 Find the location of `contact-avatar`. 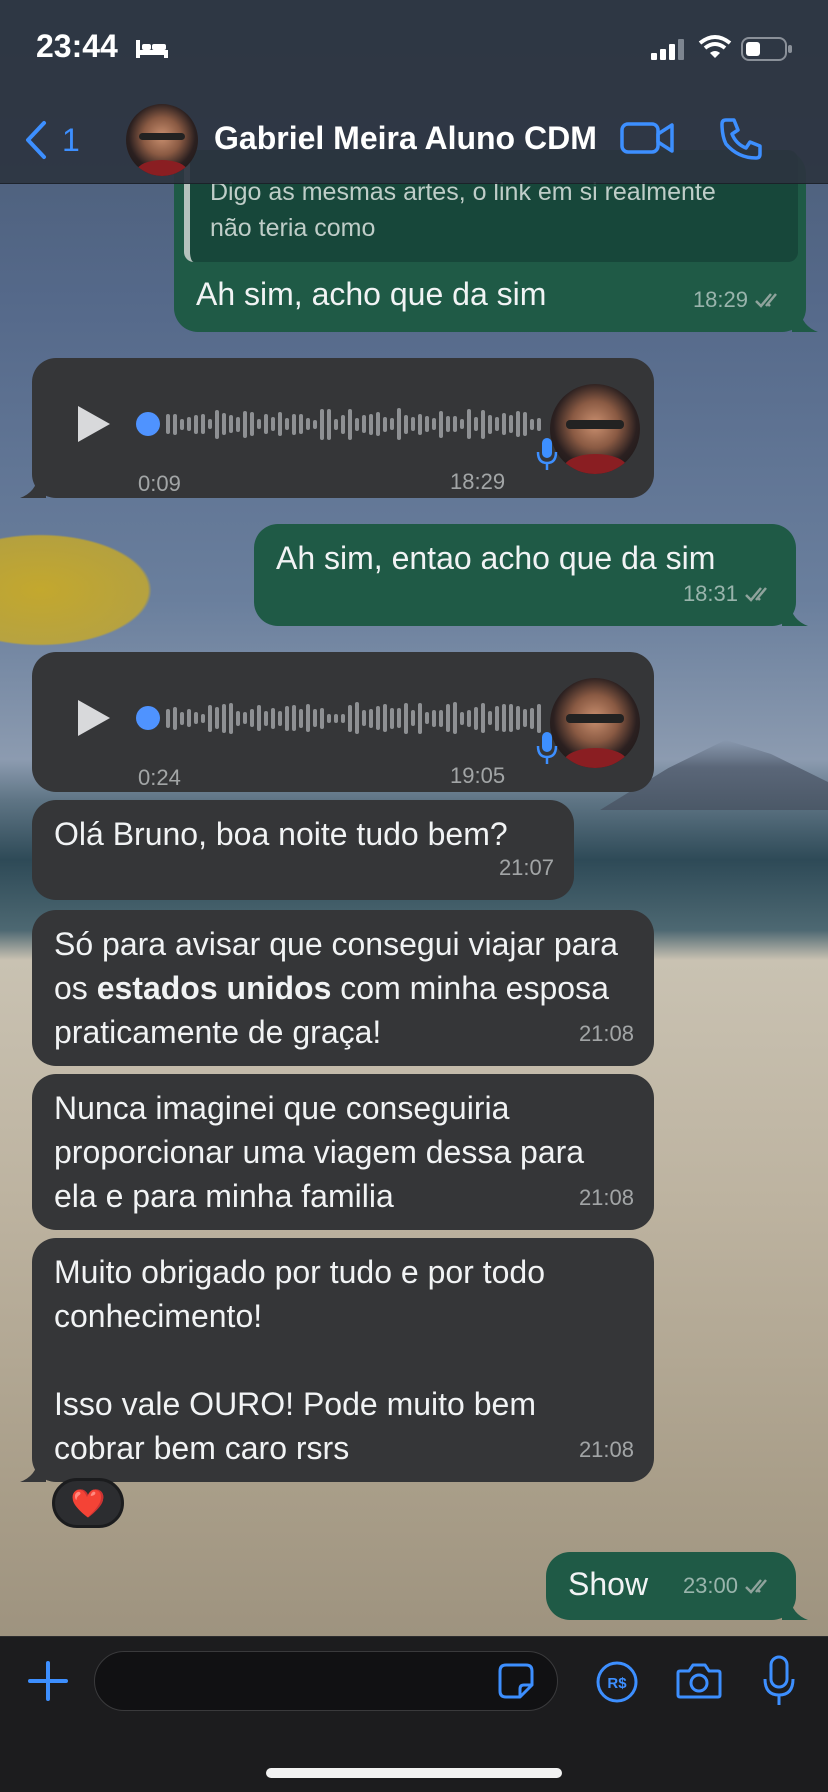

contact-avatar is located at coordinates (162, 140).